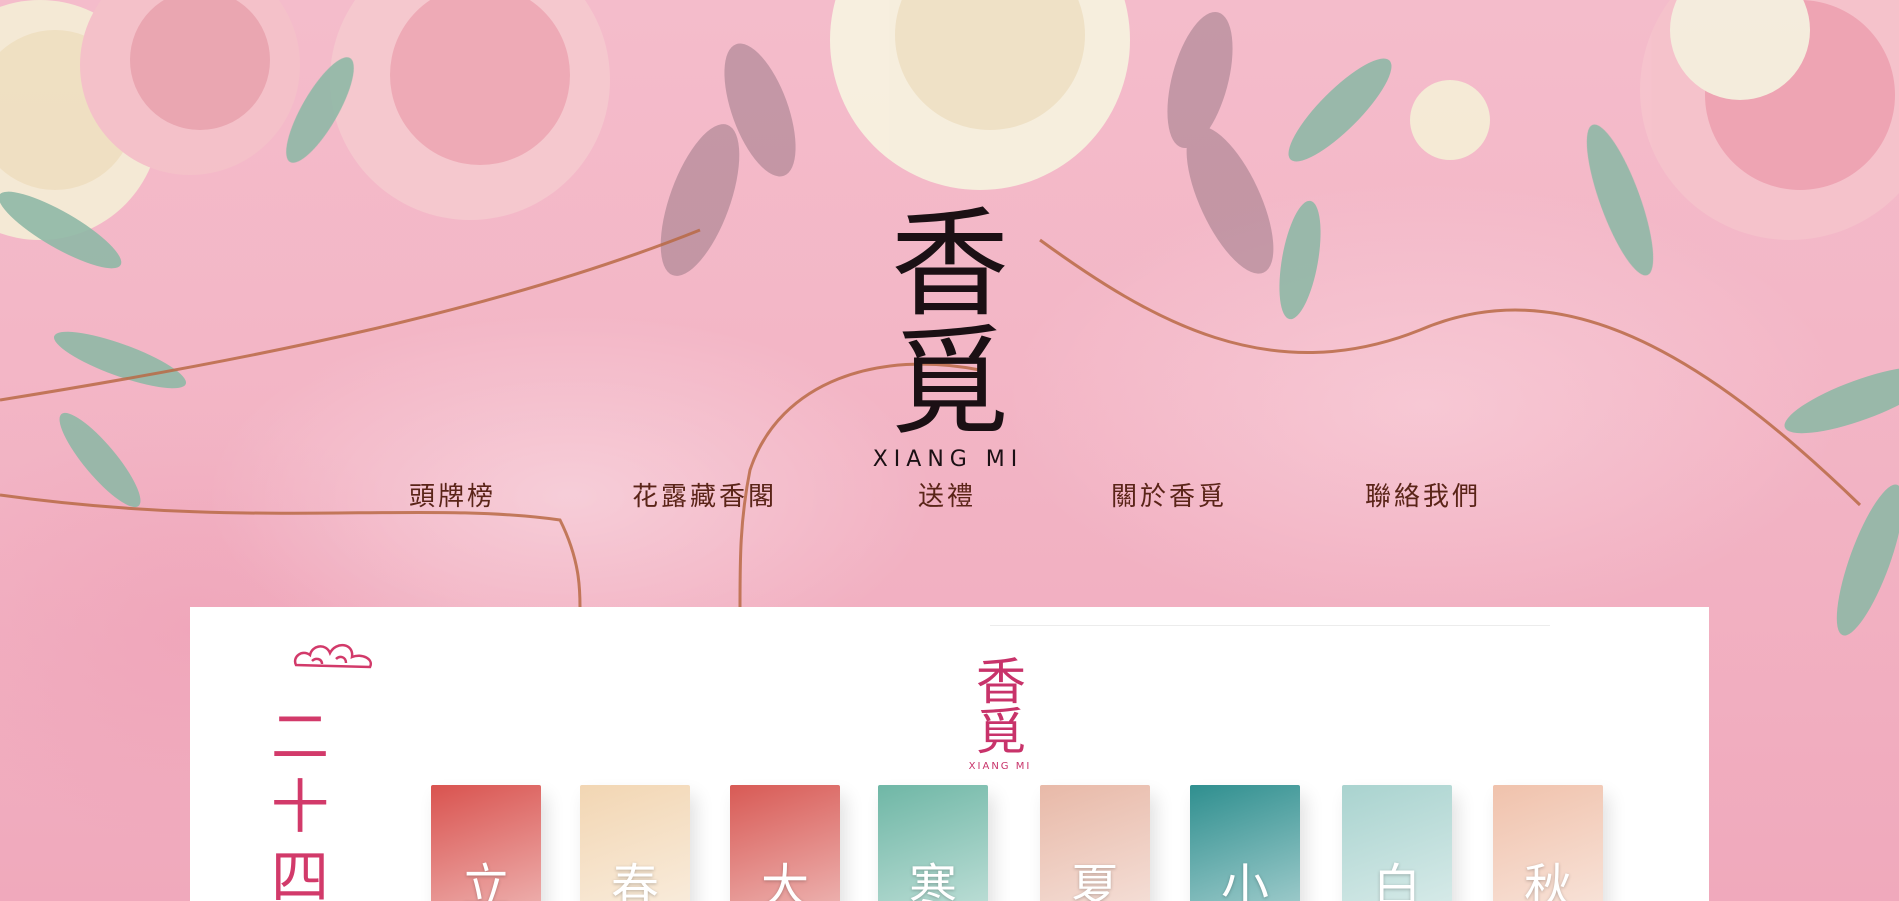  What do you see at coordinates (1423, 494) in the screenshot?
I see `nav-item-contact: 聯絡我們` at bounding box center [1423, 494].